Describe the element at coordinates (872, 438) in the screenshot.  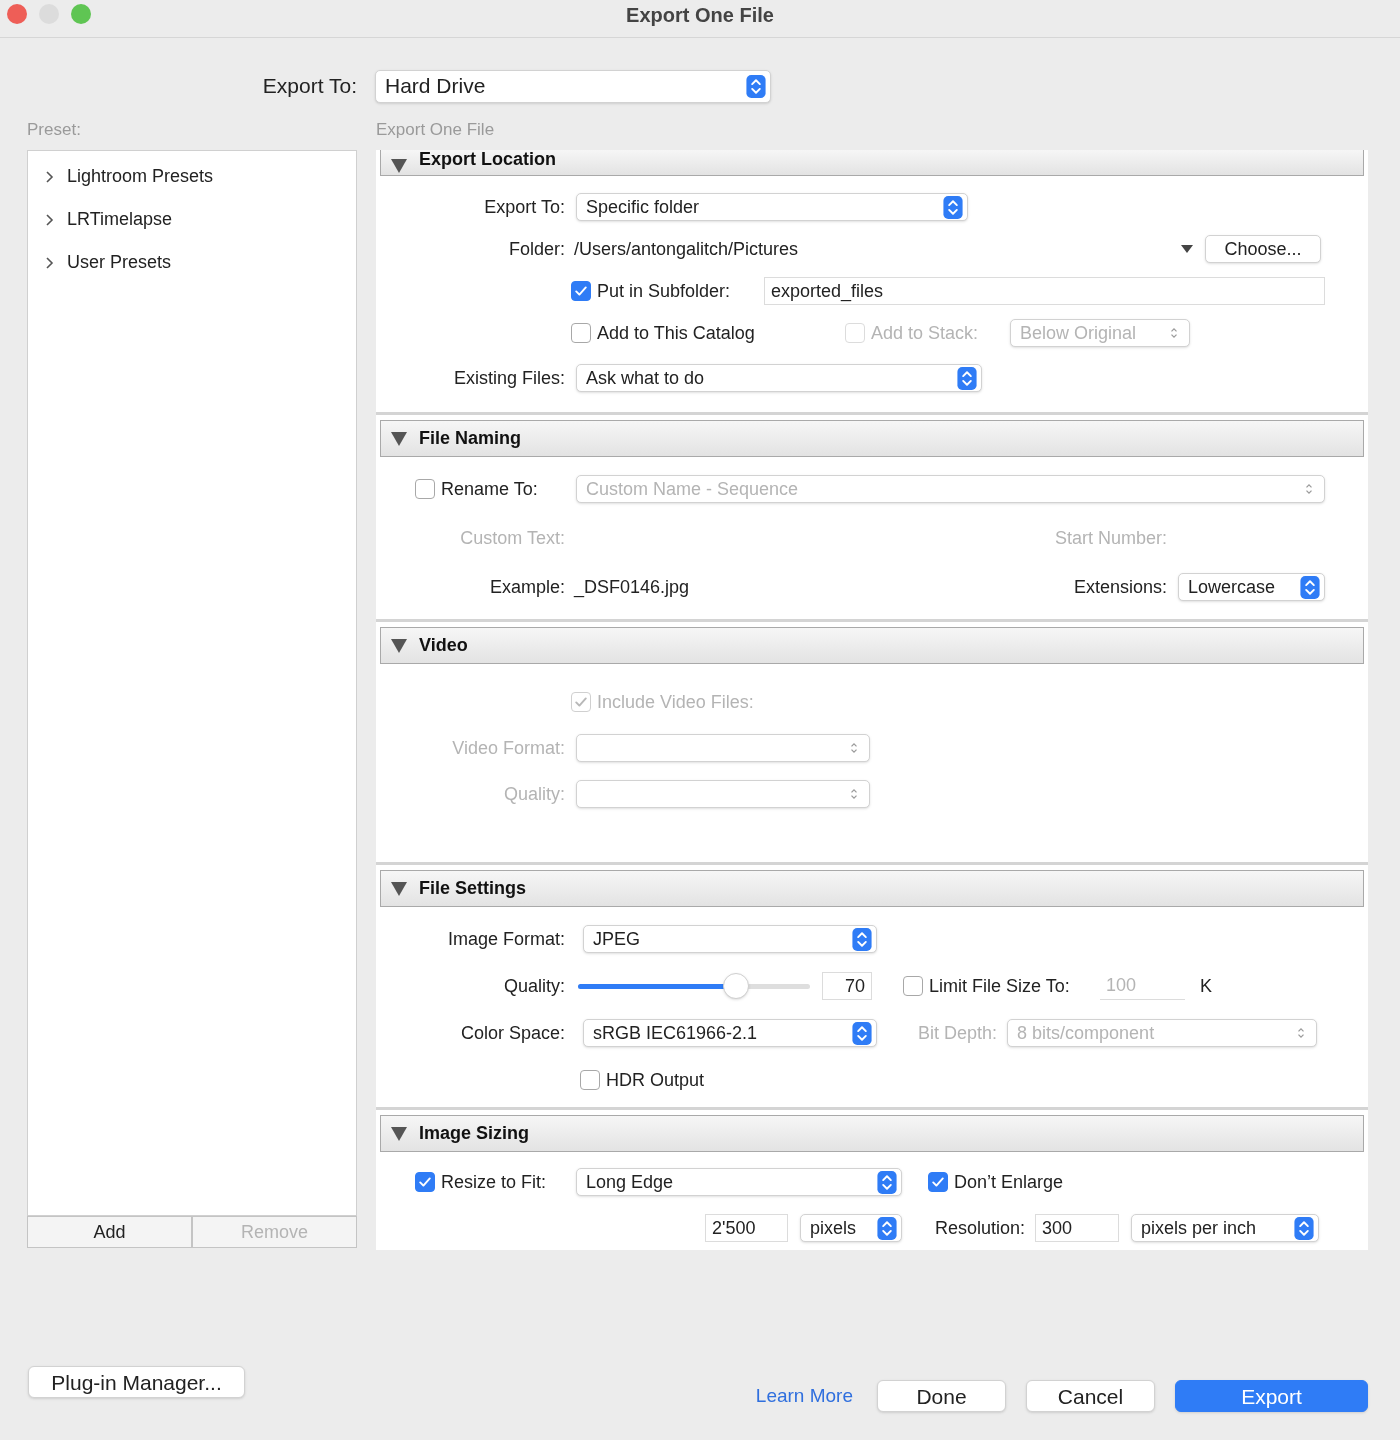
I see `section-header: File Naming` at that location.